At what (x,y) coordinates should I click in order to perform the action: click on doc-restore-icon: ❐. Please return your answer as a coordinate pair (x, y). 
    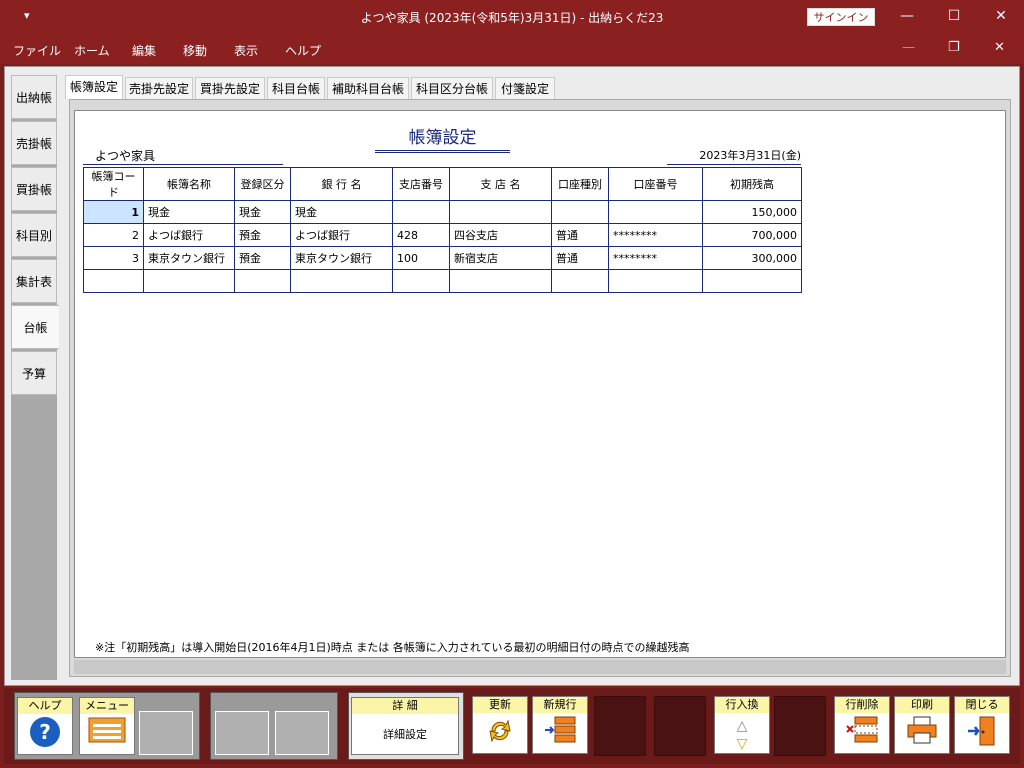
    Looking at the image, I should click on (954, 47).